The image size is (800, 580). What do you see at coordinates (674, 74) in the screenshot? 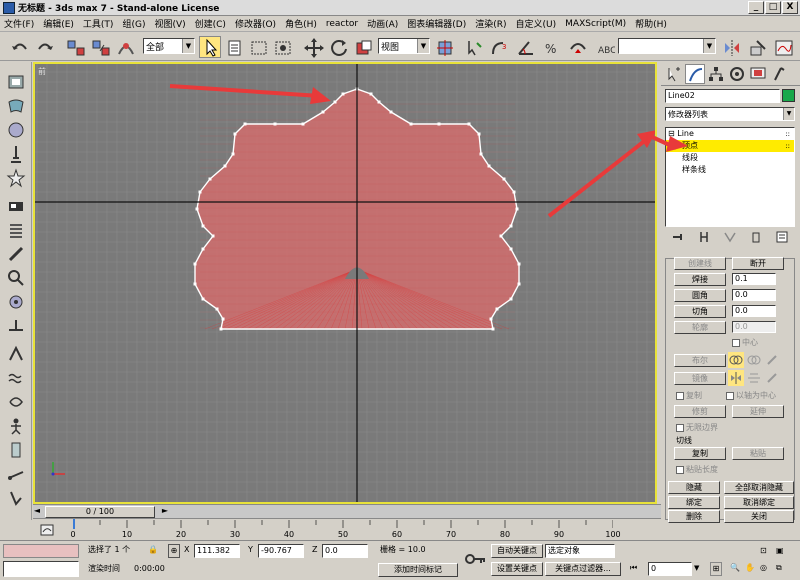
I see `create-tab-icon` at bounding box center [674, 74].